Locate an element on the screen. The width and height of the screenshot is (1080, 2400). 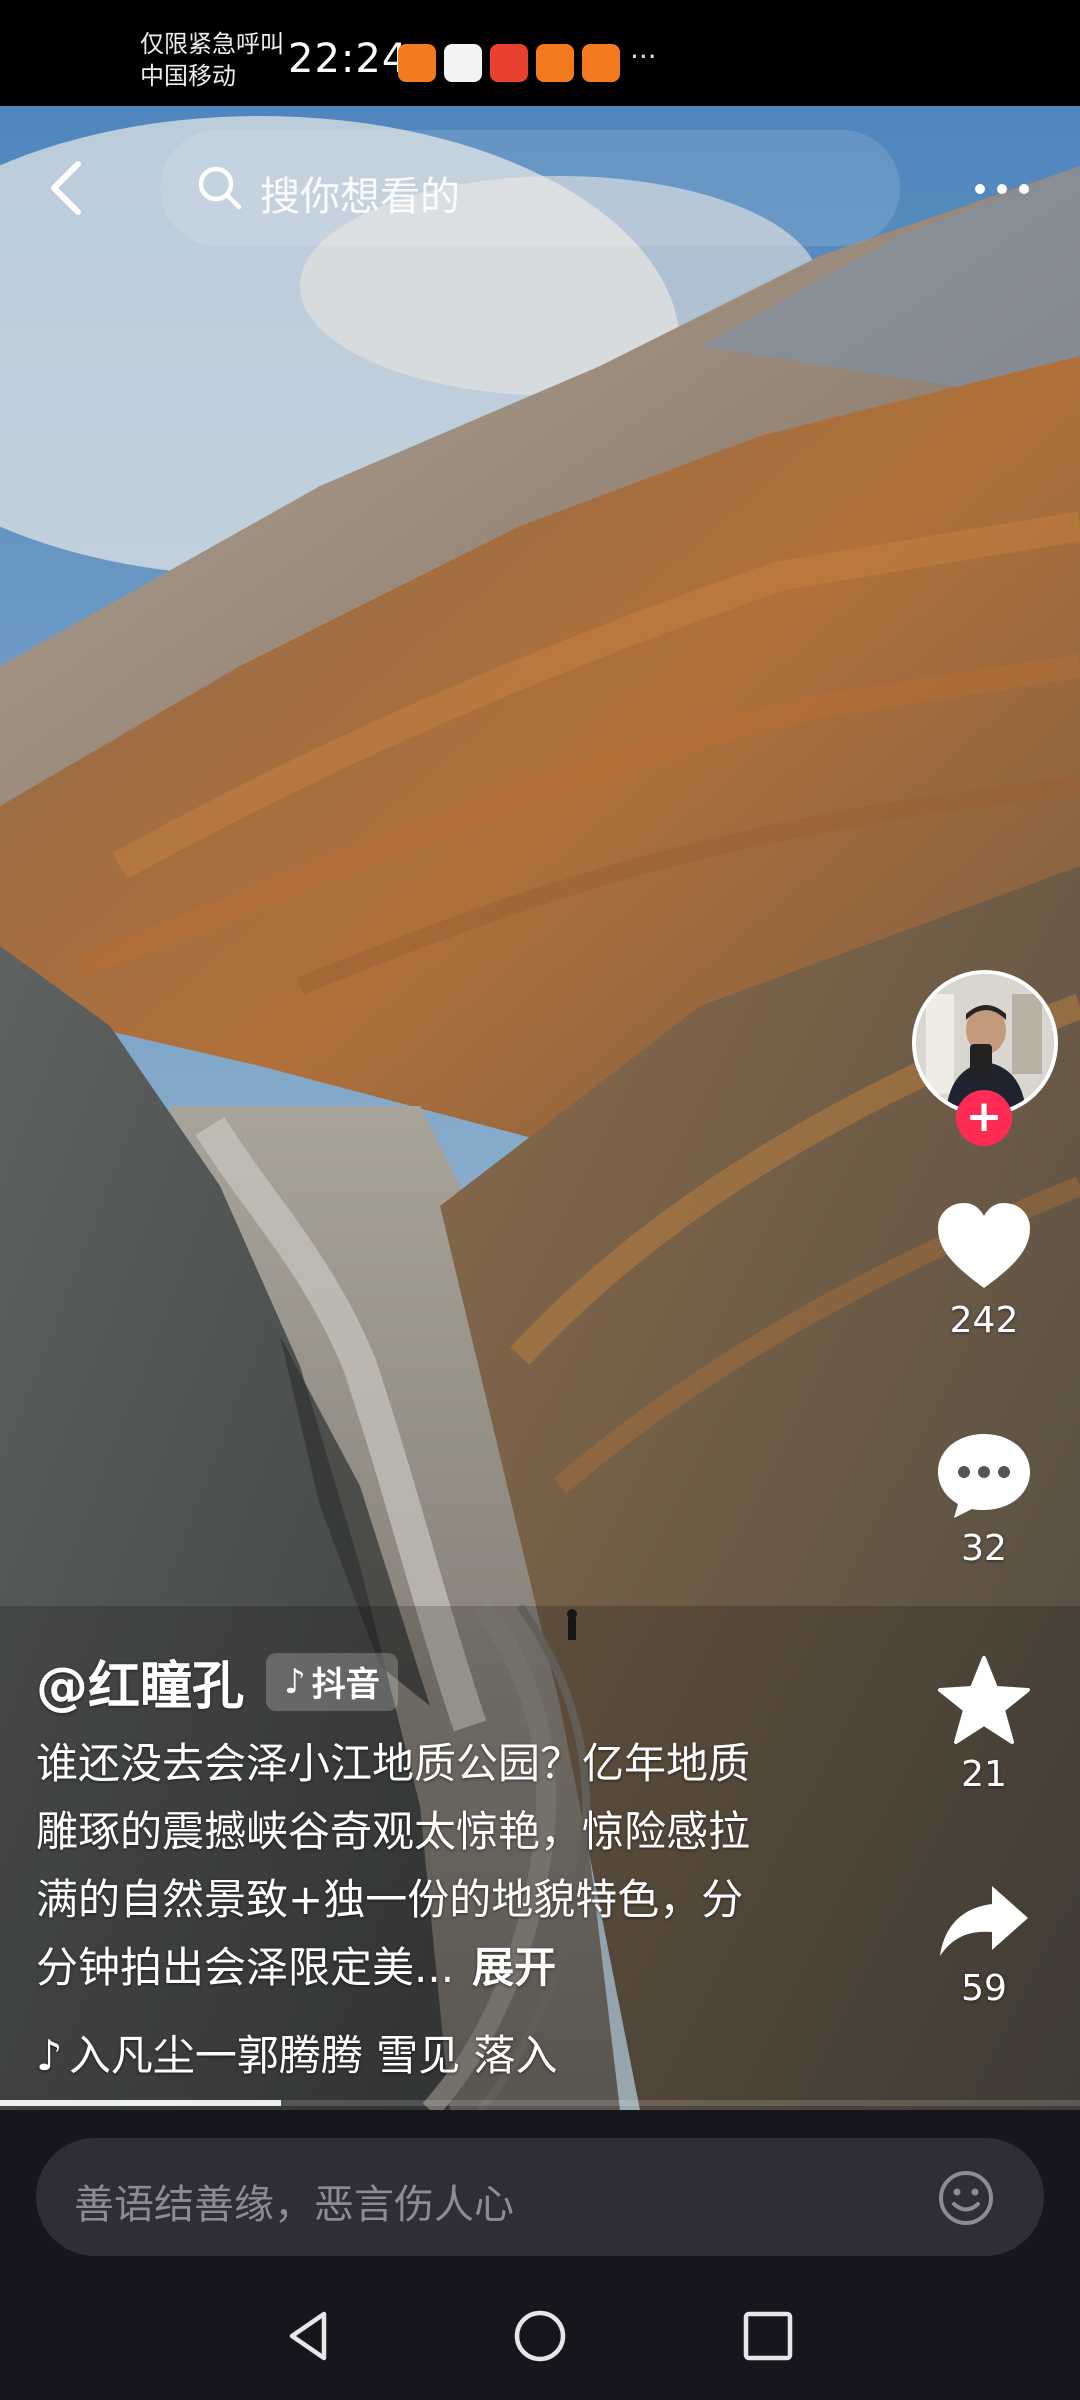
favorite-count: 21 is located at coordinates (984, 1774).